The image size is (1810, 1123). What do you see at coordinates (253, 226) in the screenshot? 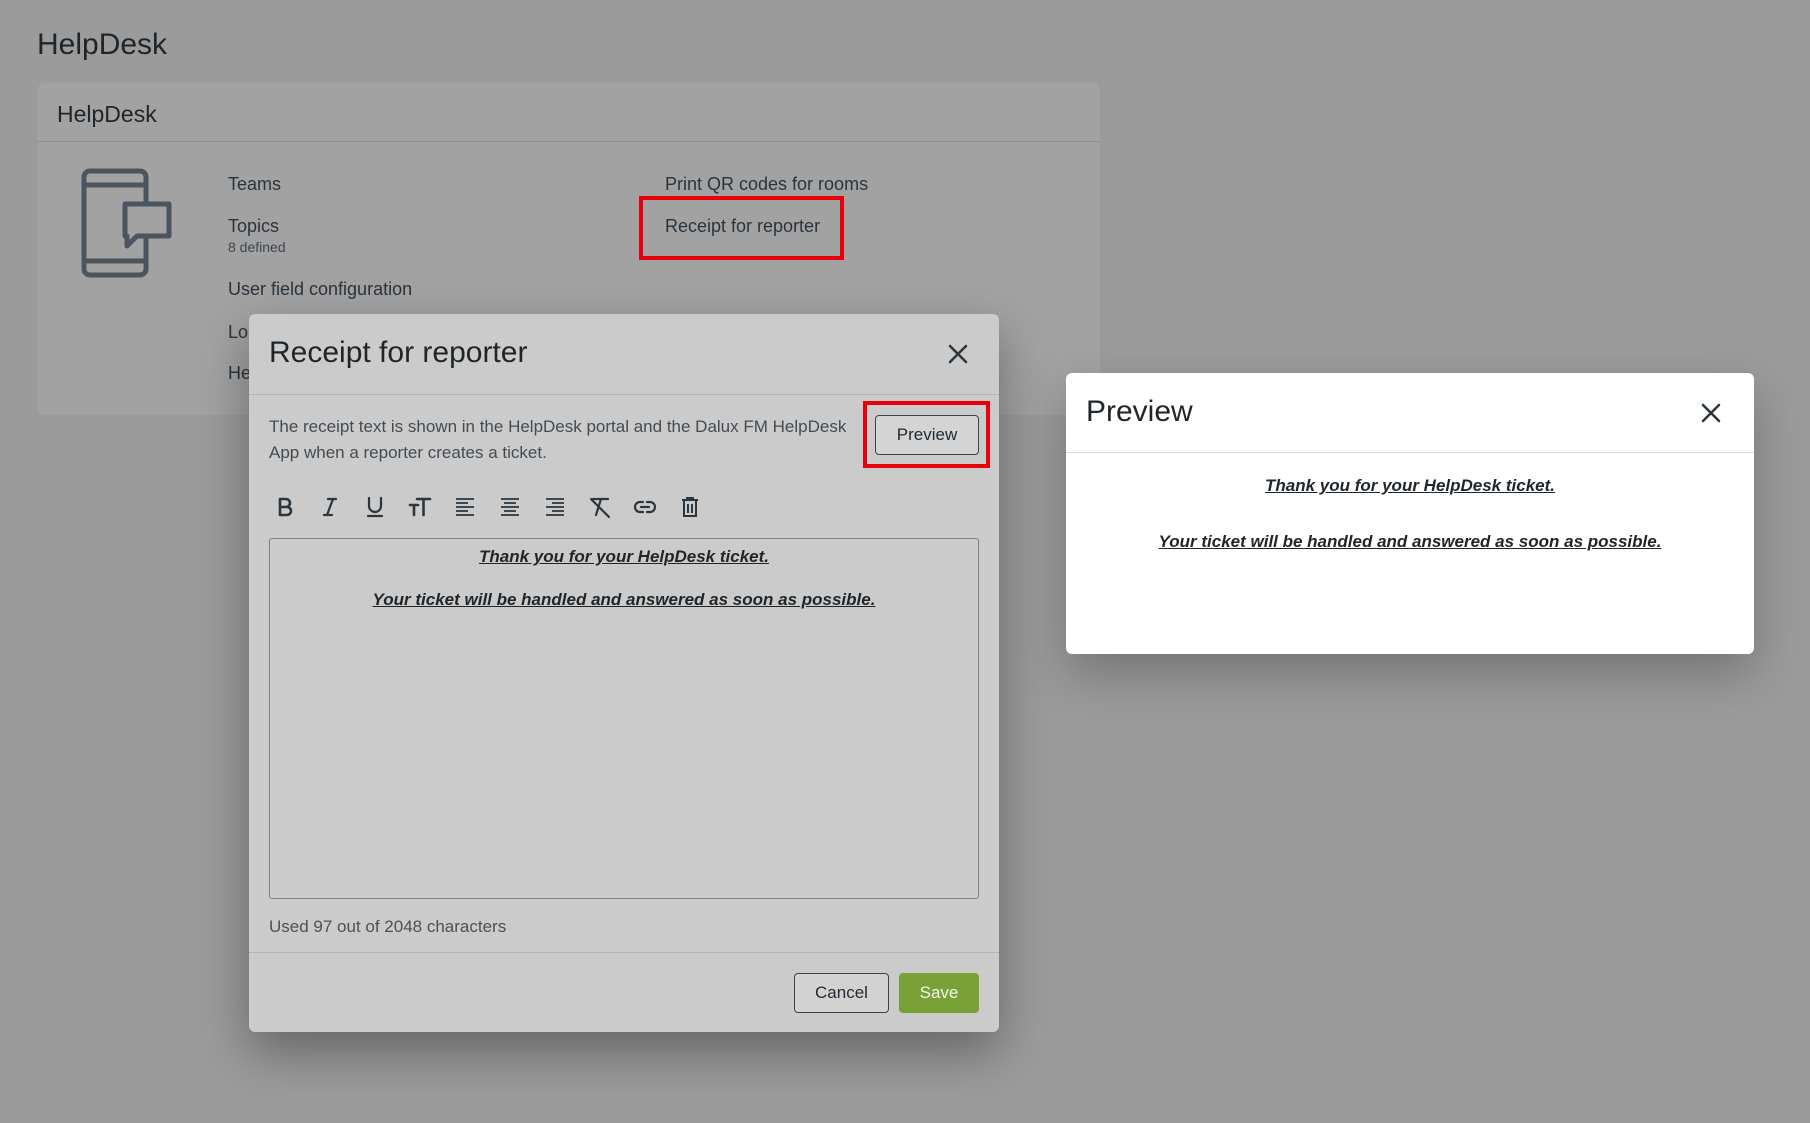
I see `topics-link: Topics` at bounding box center [253, 226].